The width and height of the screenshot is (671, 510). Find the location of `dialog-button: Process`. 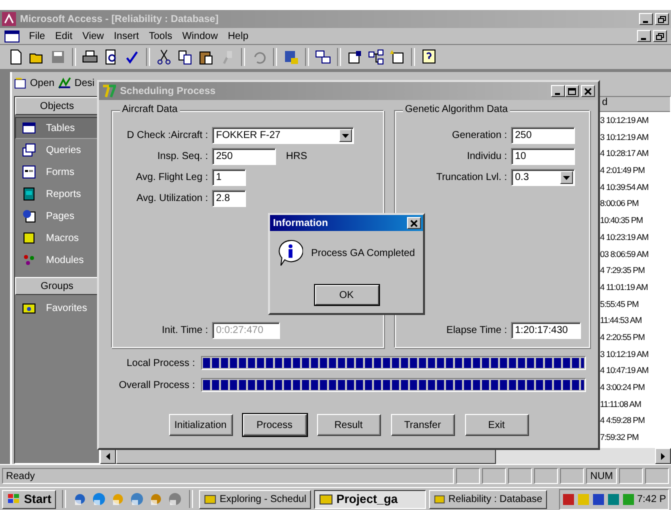

dialog-button: Process is located at coordinates (274, 425).